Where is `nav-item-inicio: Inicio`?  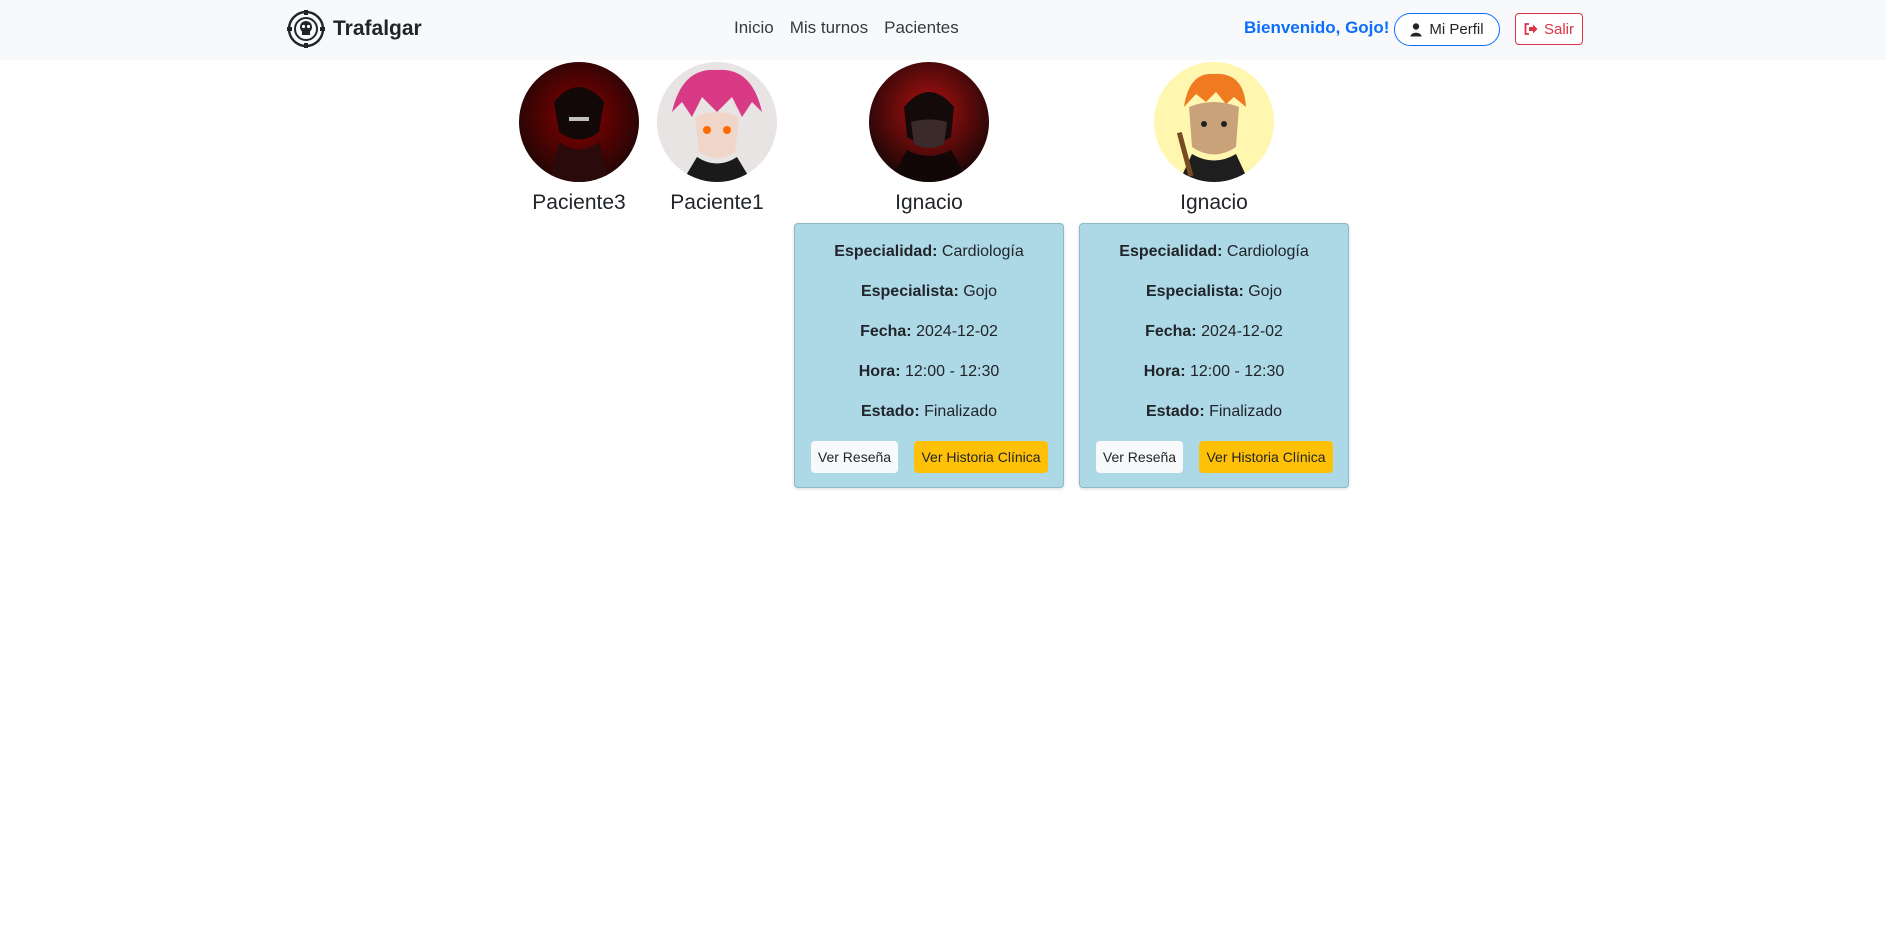
nav-item-inicio: Inicio is located at coordinates (754, 28).